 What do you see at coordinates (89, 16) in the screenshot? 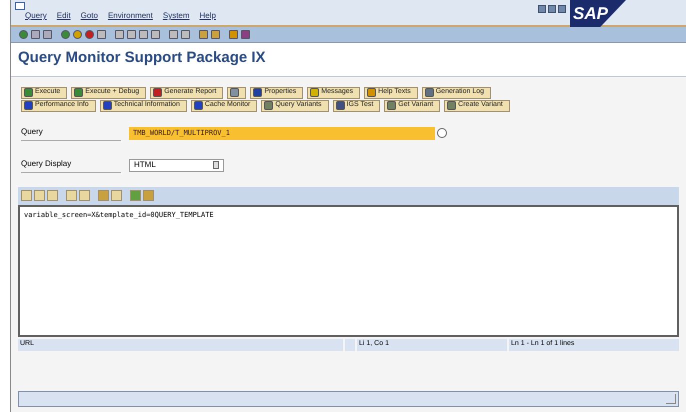
I see `menu-item: Goto` at bounding box center [89, 16].